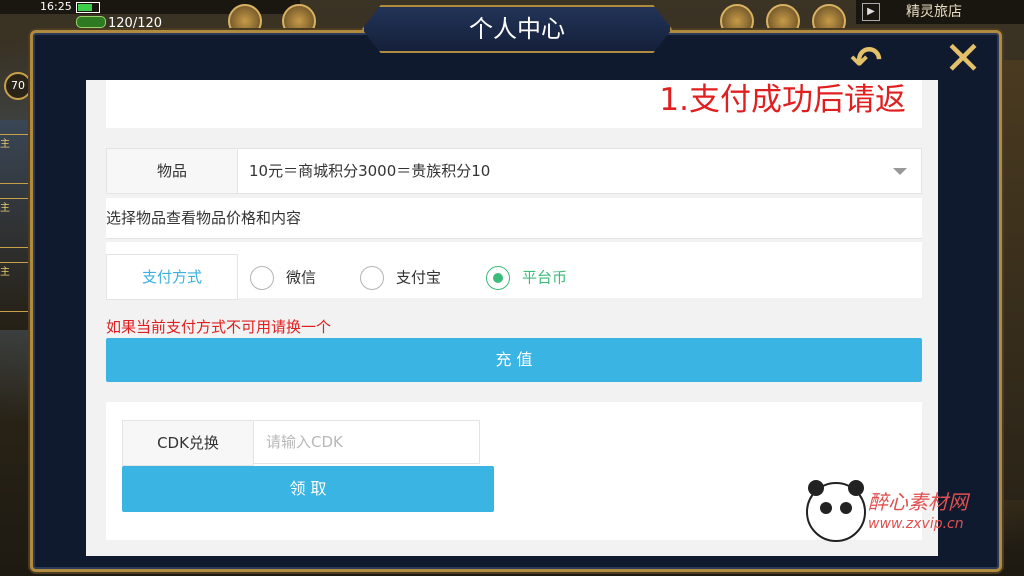 The width and height of the screenshot is (1024, 576). Describe the element at coordinates (91, 22) in the screenshot. I see `energy-icon` at that location.